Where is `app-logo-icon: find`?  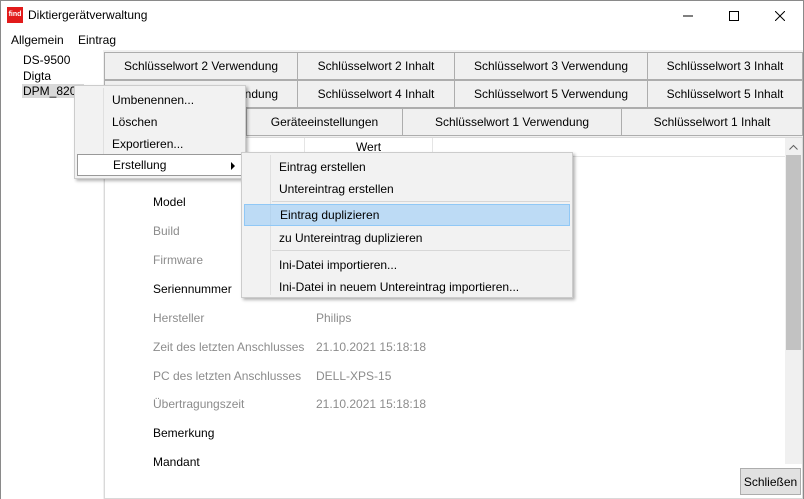 app-logo-icon: find is located at coordinates (15, 15).